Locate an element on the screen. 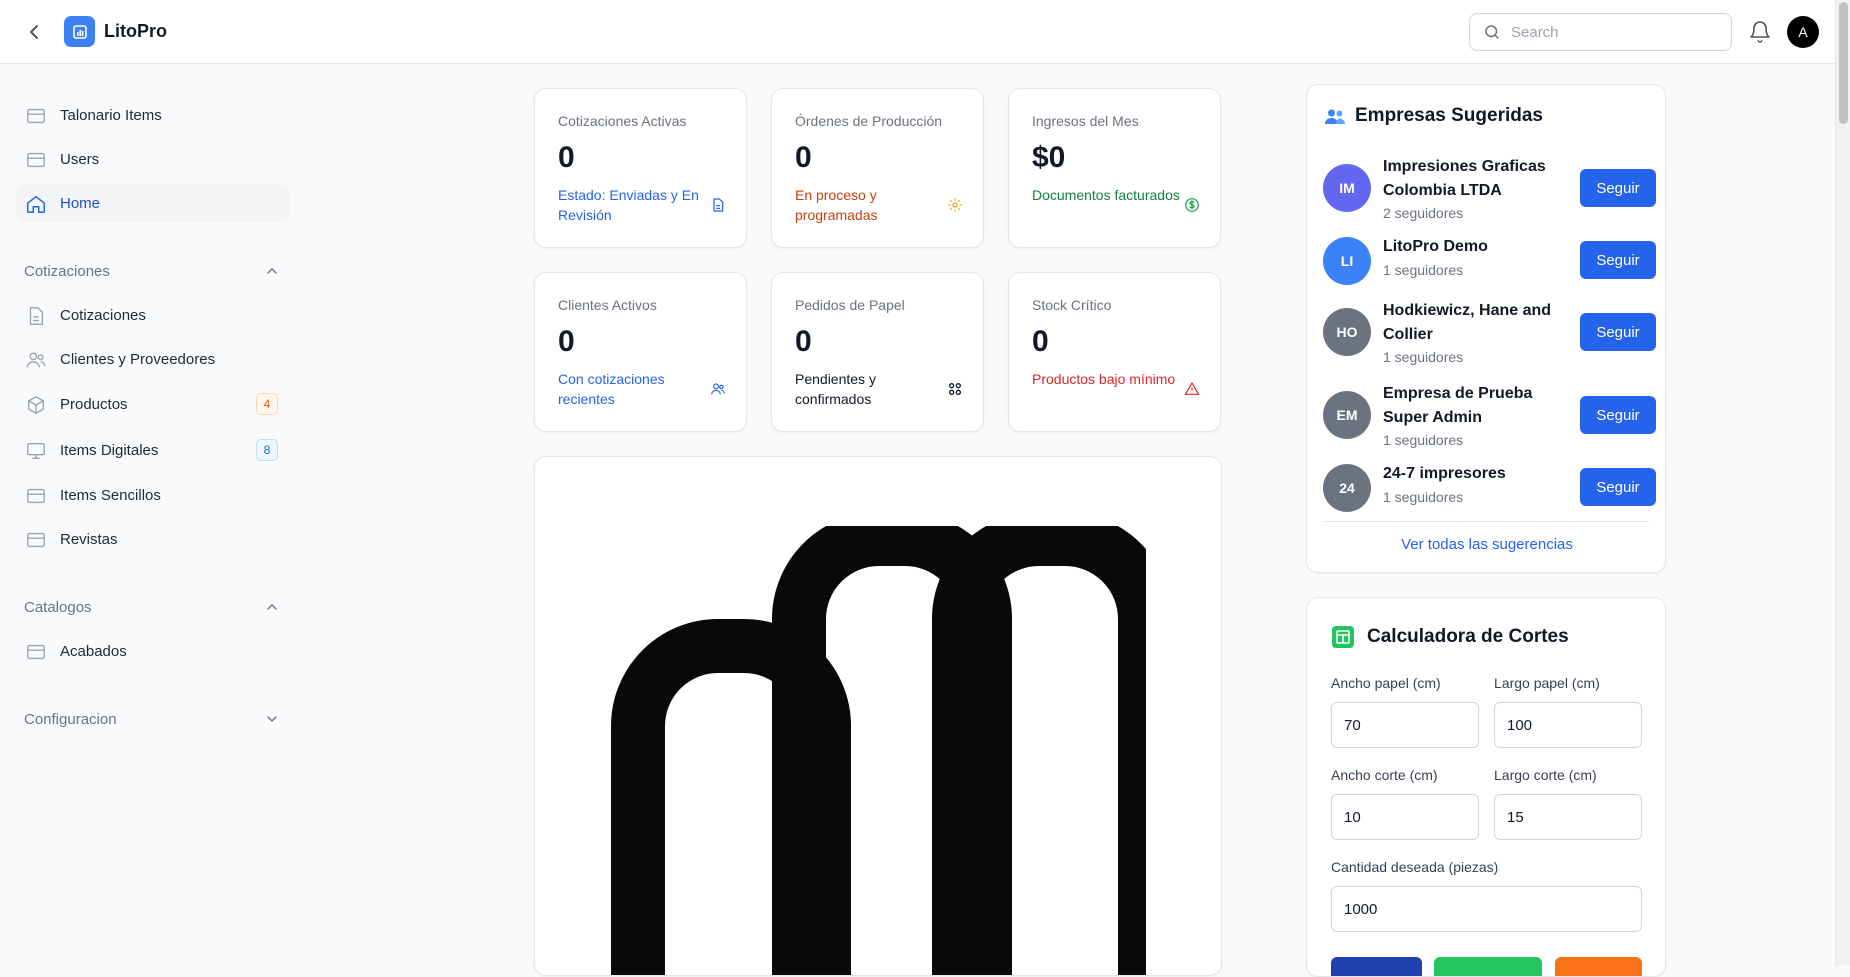 The width and height of the screenshot is (1850, 977). gear-icon is located at coordinates (955, 205).